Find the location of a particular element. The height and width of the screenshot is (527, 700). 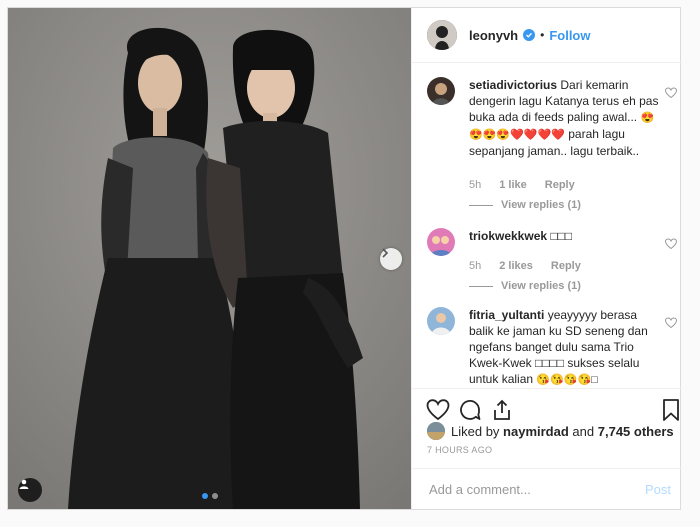

comment-username: setiadivictorius is located at coordinates (513, 85).